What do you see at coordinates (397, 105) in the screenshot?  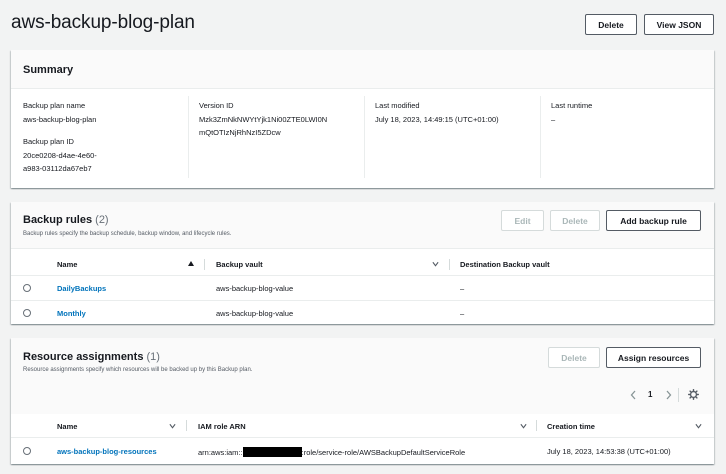 I see `last-modified-label: Last modified` at bounding box center [397, 105].